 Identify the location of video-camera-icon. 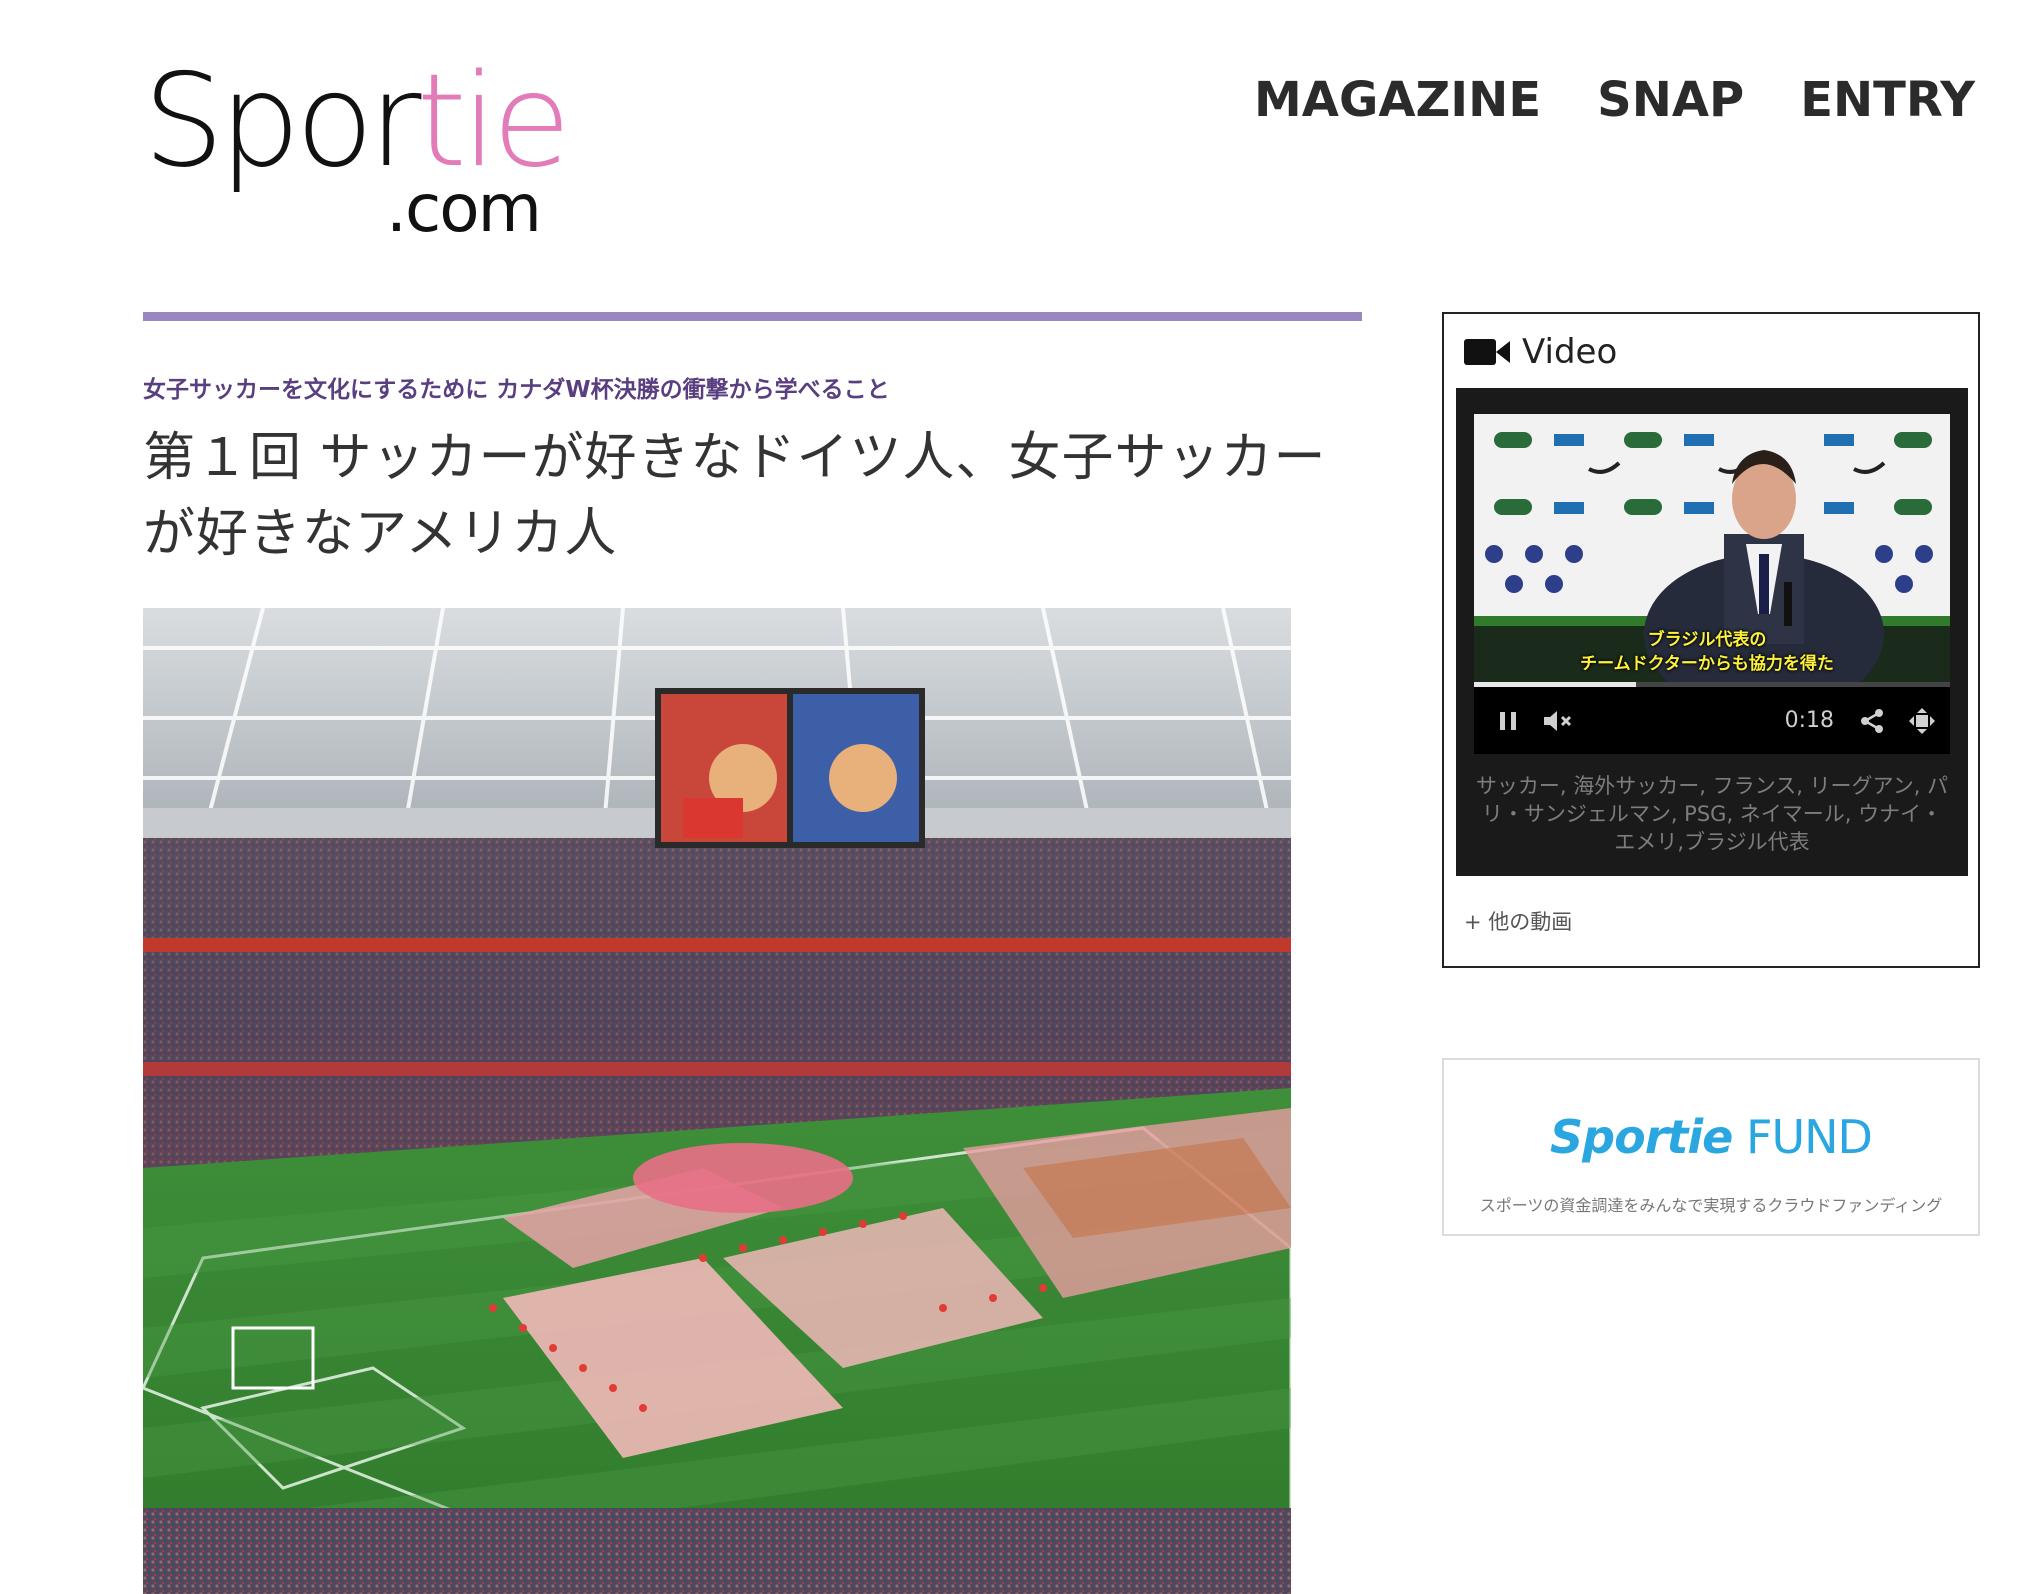
(1487, 352).